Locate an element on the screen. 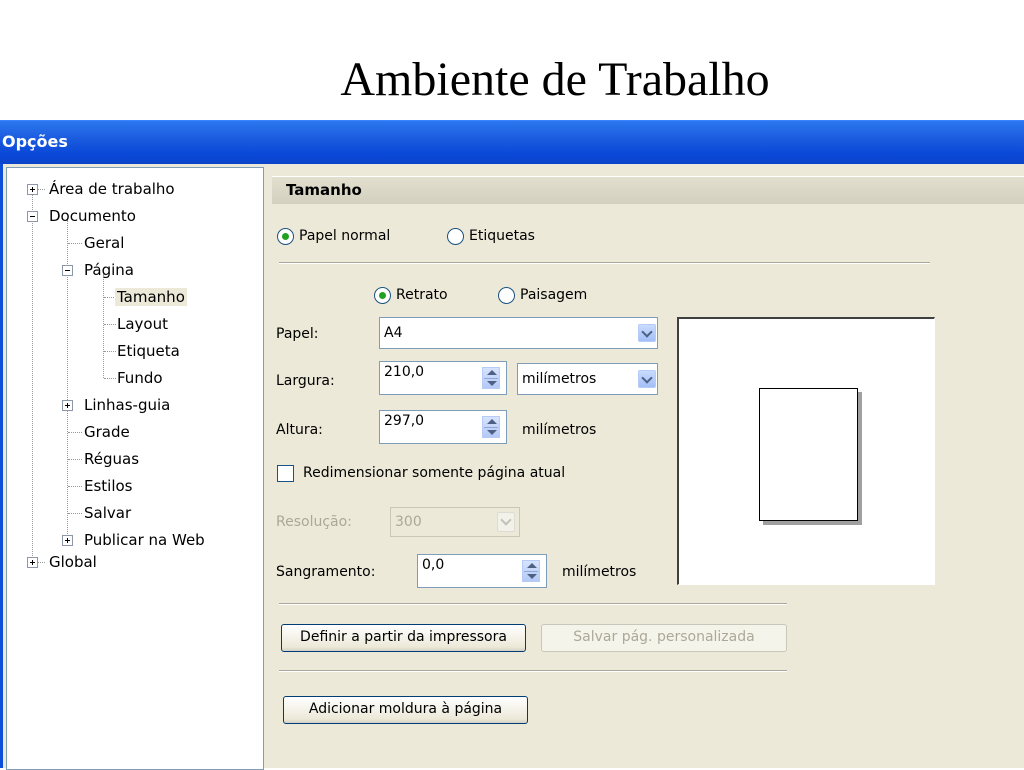 This screenshot has width=1024, height=770. tree-item-label: Publicar na Web is located at coordinates (144, 540).